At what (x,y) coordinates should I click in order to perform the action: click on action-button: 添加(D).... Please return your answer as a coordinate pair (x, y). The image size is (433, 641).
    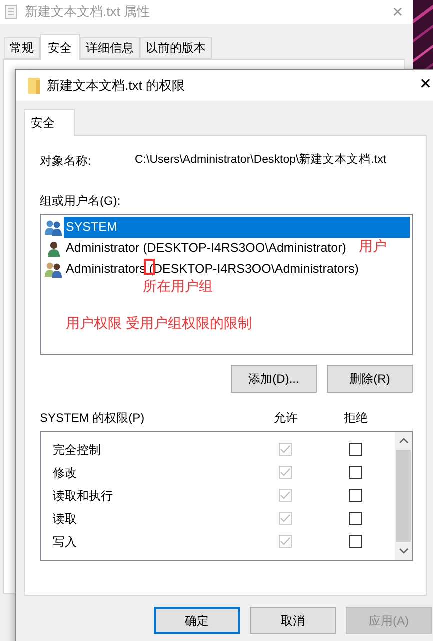
    Looking at the image, I should click on (274, 379).